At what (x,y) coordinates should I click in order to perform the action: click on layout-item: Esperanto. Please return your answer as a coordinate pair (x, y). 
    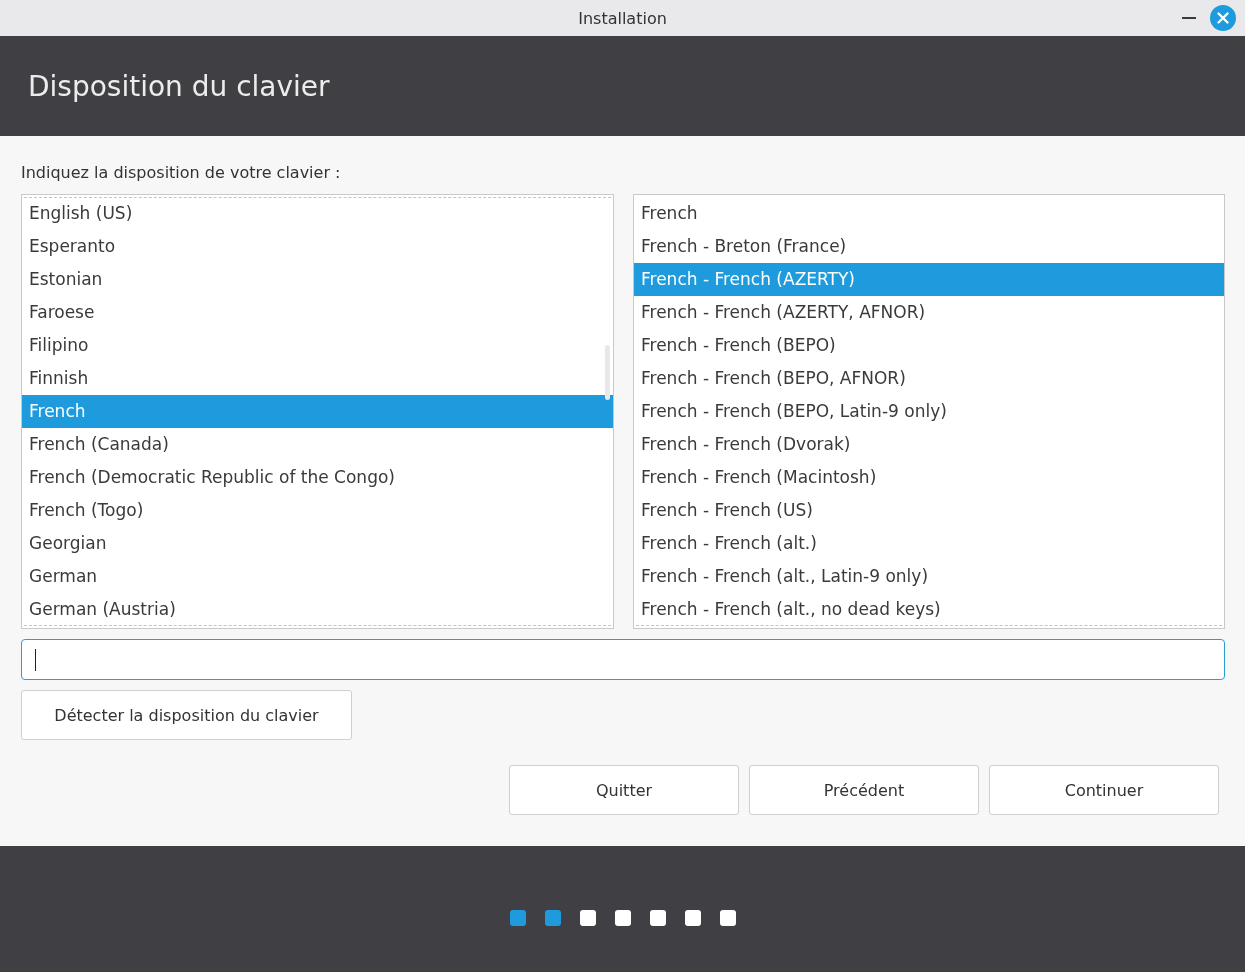
    Looking at the image, I should click on (317, 246).